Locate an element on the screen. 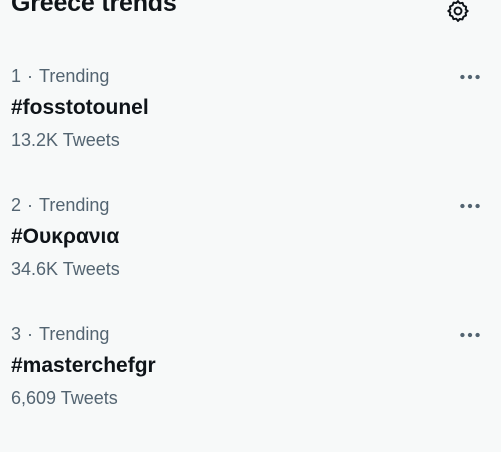 This screenshot has width=501, height=452. settings-button is located at coordinates (458, 14).